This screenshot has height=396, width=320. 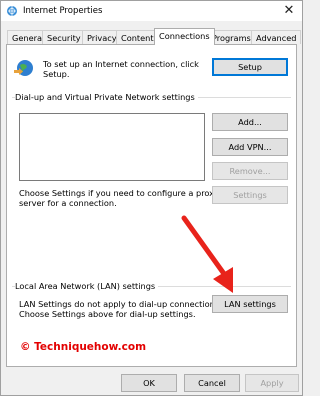 I want to click on dialog-footer: OK Cancel Apply, so click(x=151, y=381).